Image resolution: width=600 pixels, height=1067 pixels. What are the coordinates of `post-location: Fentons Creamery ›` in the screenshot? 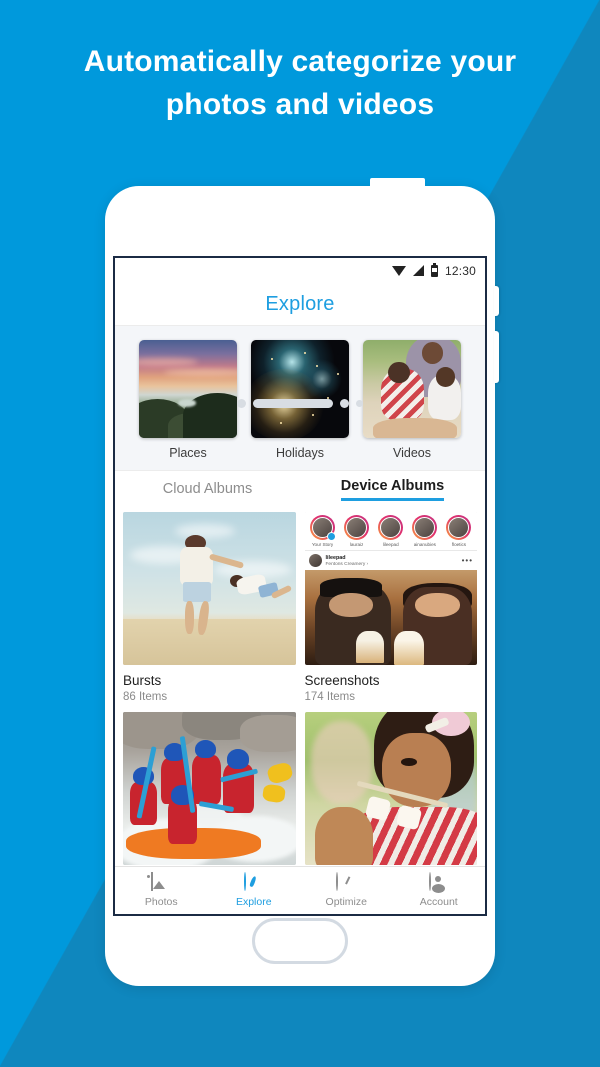 It's located at (347, 564).